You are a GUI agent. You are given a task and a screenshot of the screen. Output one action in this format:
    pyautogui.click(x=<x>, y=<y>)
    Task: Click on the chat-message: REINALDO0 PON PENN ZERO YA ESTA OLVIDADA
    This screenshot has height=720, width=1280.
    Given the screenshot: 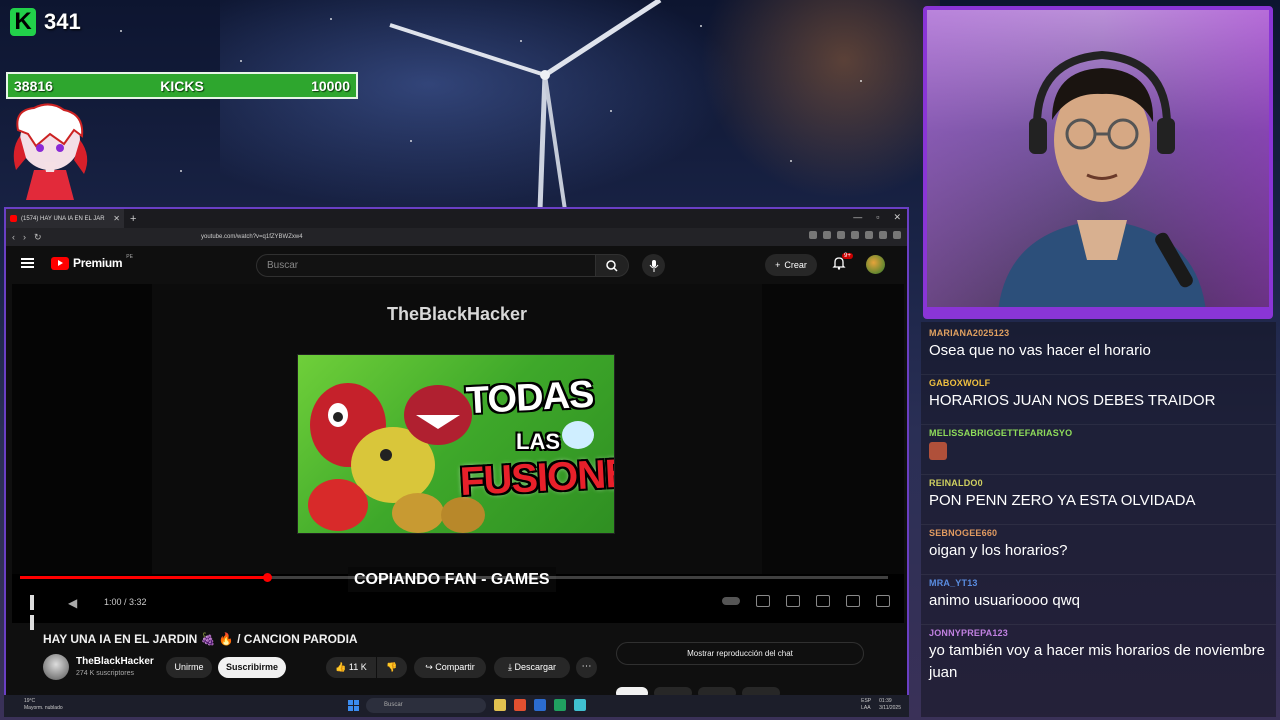 What is the action you would take?
    pyautogui.click(x=1099, y=495)
    